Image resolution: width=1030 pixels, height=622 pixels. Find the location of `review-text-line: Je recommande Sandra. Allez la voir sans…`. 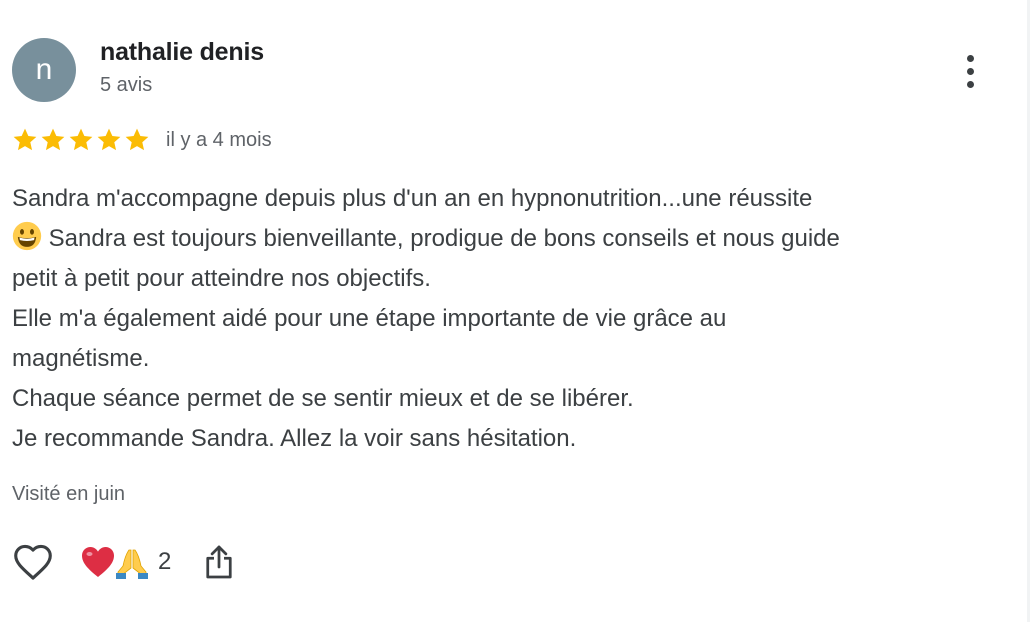

review-text-line: Je recommande Sandra. Allez la voir sans… is located at coordinates (294, 438).